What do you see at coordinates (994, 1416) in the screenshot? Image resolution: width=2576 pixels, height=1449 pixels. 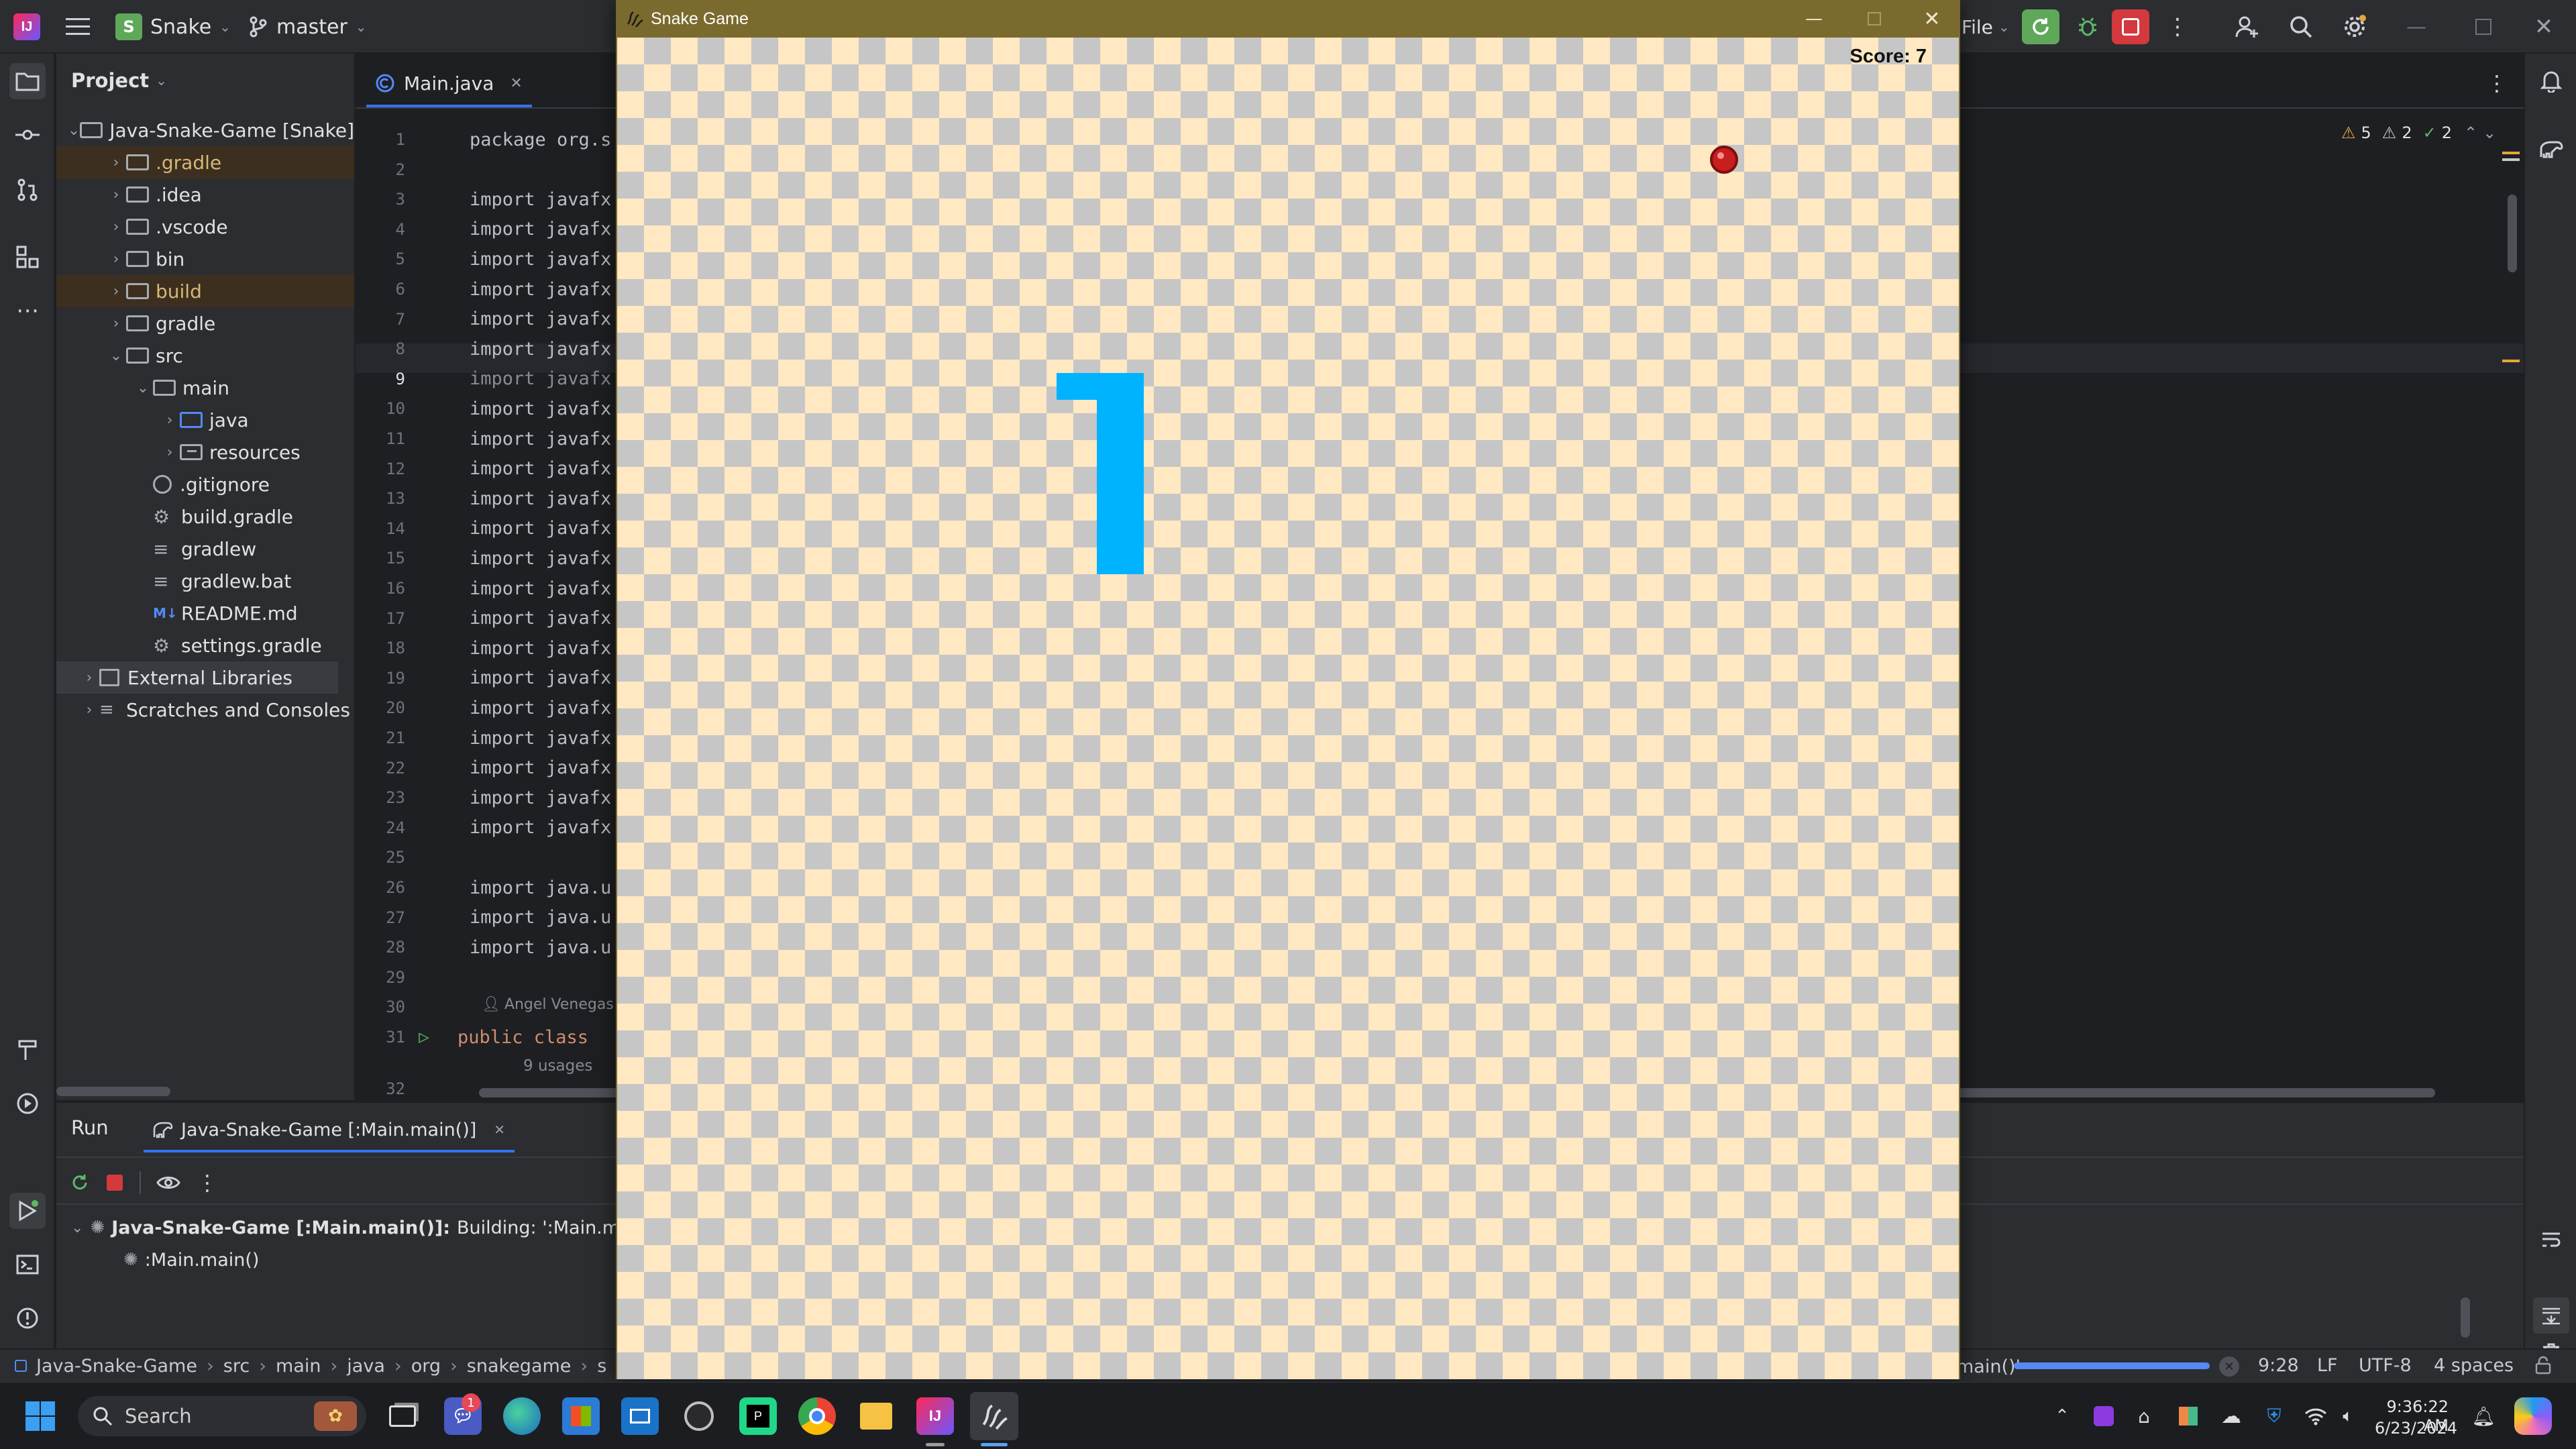 I see `java-app-taskbar-icon` at bounding box center [994, 1416].